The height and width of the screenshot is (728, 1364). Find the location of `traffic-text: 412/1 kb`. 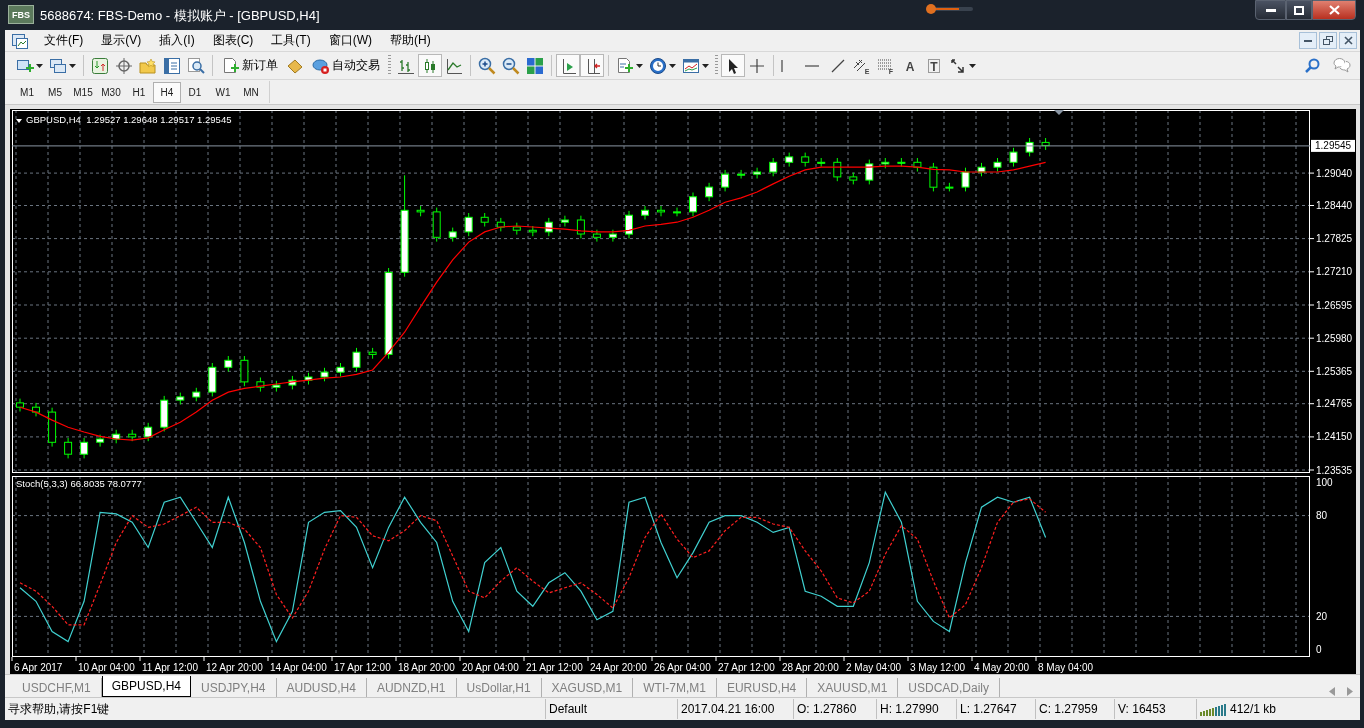

traffic-text: 412/1 kb is located at coordinates (1253, 709).